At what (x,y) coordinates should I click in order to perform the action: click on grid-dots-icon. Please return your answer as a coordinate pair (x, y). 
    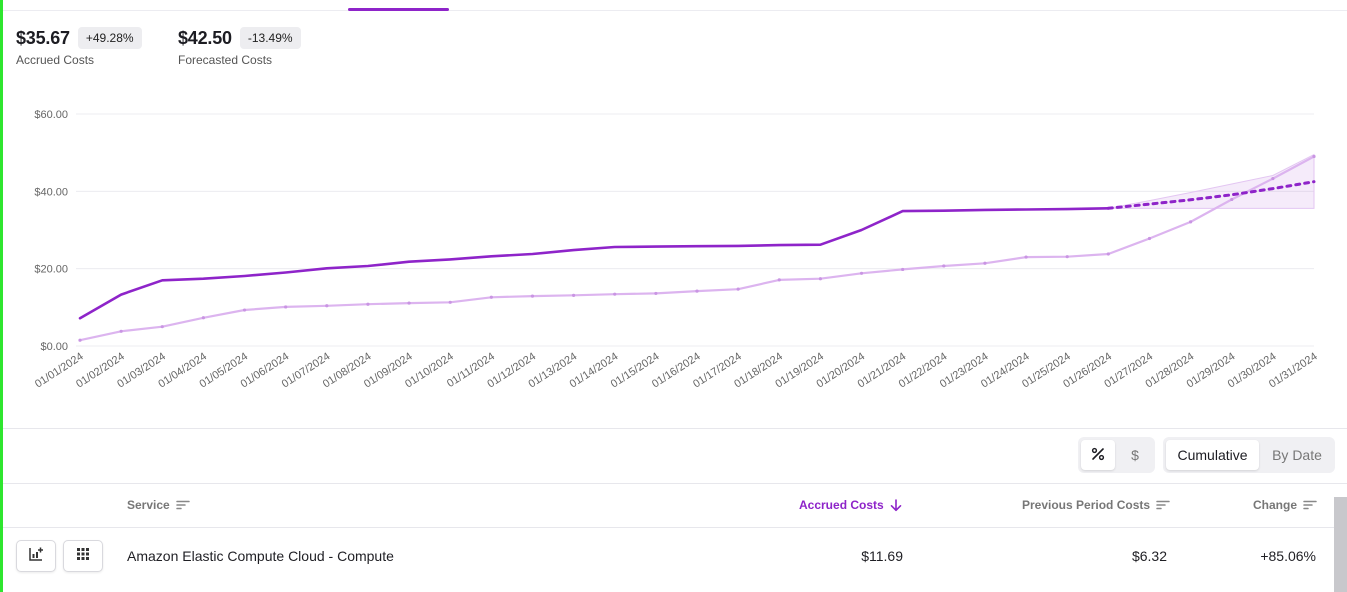
    Looking at the image, I should click on (83, 556).